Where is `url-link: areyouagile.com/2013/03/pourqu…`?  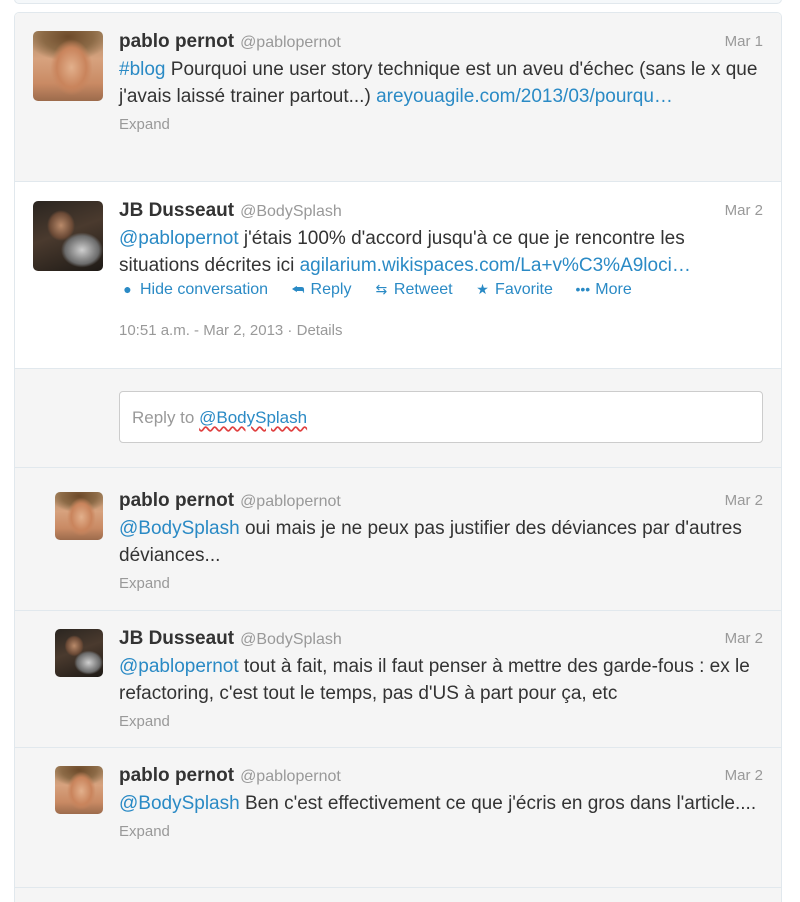 url-link: areyouagile.com/2013/03/pourqu… is located at coordinates (524, 96).